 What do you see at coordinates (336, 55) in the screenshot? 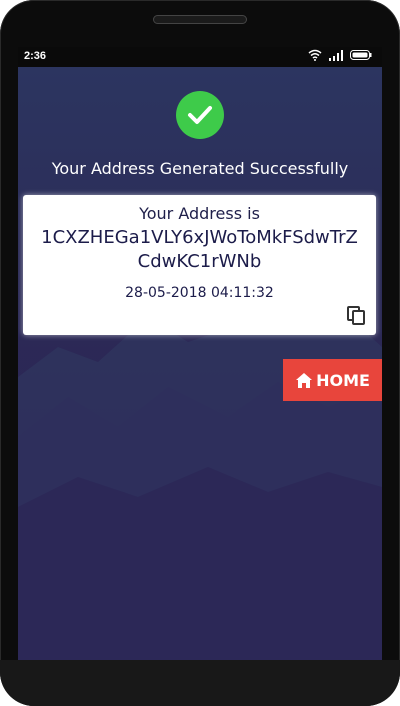
I see `signal-icon` at bounding box center [336, 55].